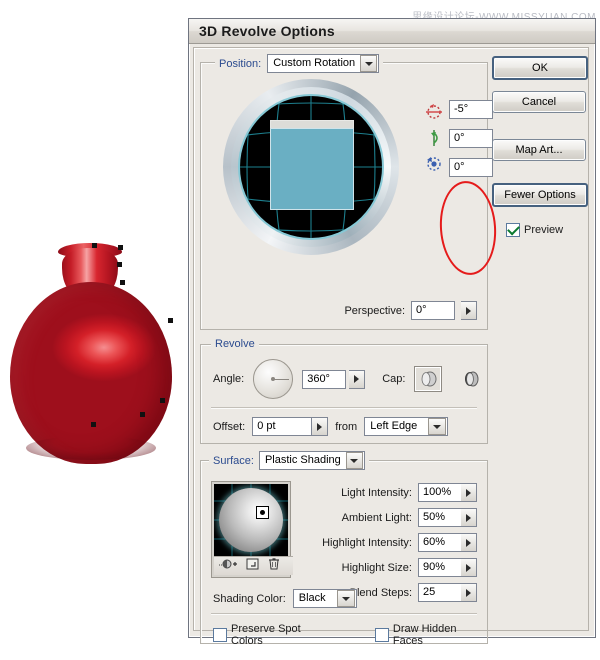 Image resolution: width=600 pixels, height=660 pixels. What do you see at coordinates (392, 31) in the screenshot?
I see `dialog-titlebar: 3D Revolve Options` at bounding box center [392, 31].